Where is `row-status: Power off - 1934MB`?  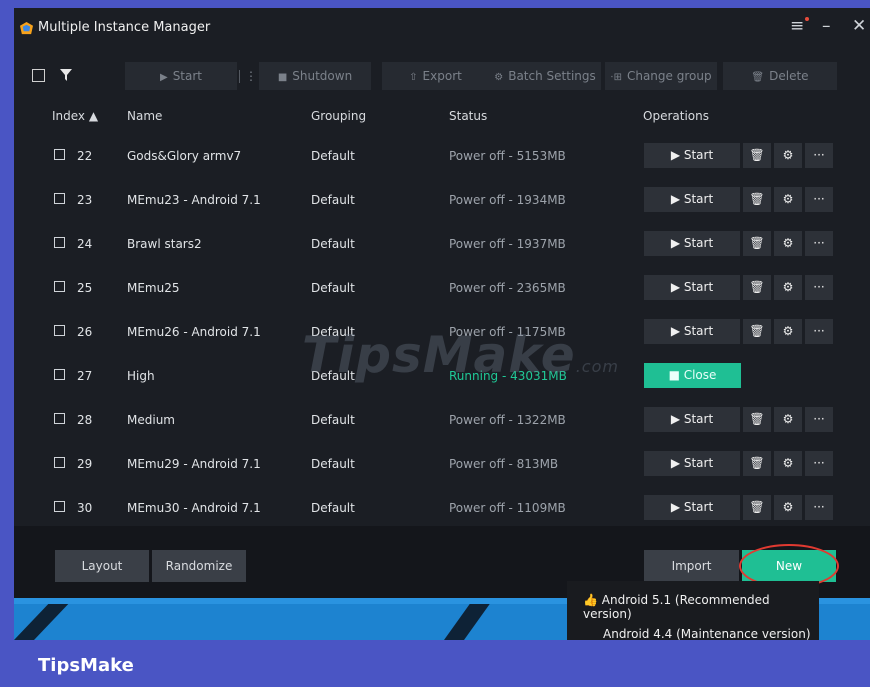 row-status: Power off - 1934MB is located at coordinates (507, 200).